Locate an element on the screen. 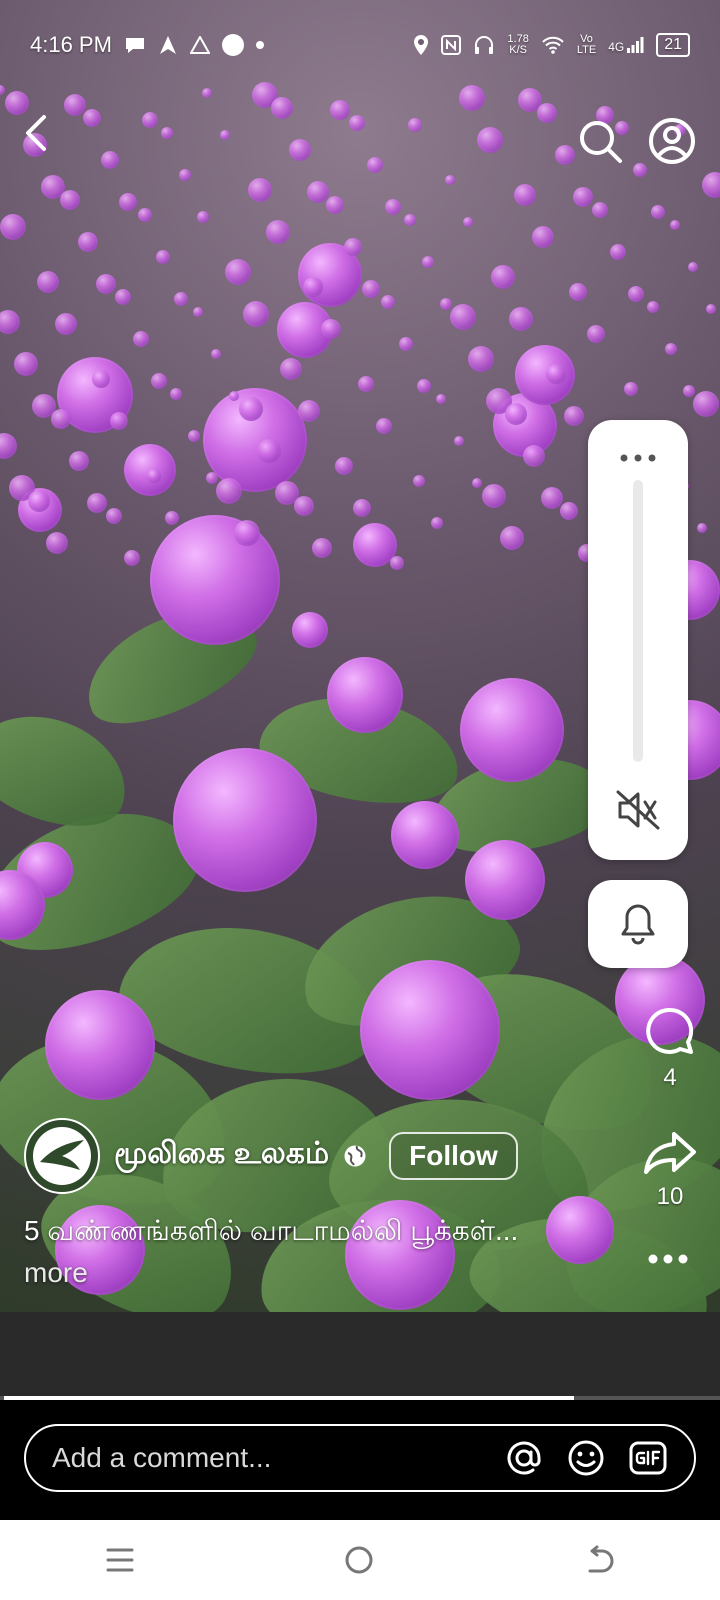 This screenshot has width=720, height=1600. speaker-muted-icon is located at coordinates (638, 810).